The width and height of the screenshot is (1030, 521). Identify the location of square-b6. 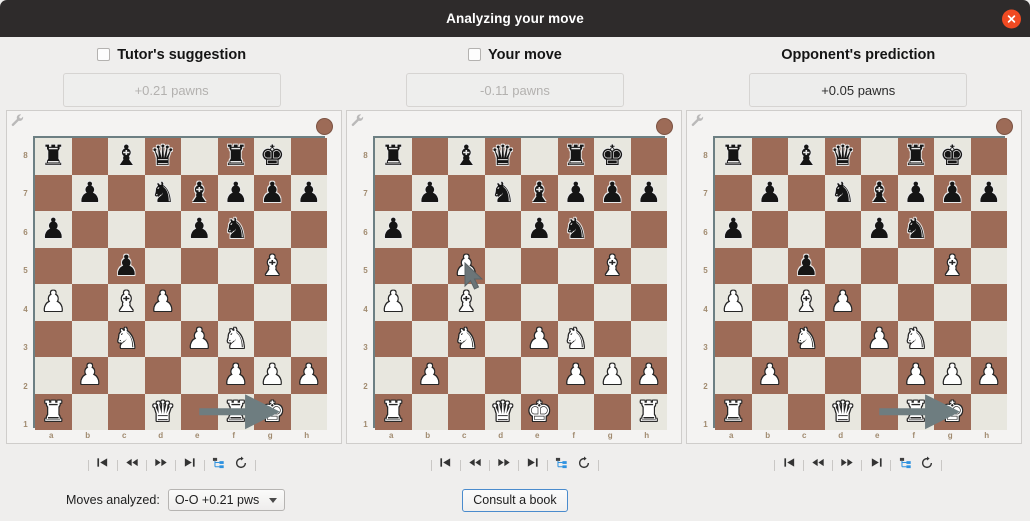
(429, 229).